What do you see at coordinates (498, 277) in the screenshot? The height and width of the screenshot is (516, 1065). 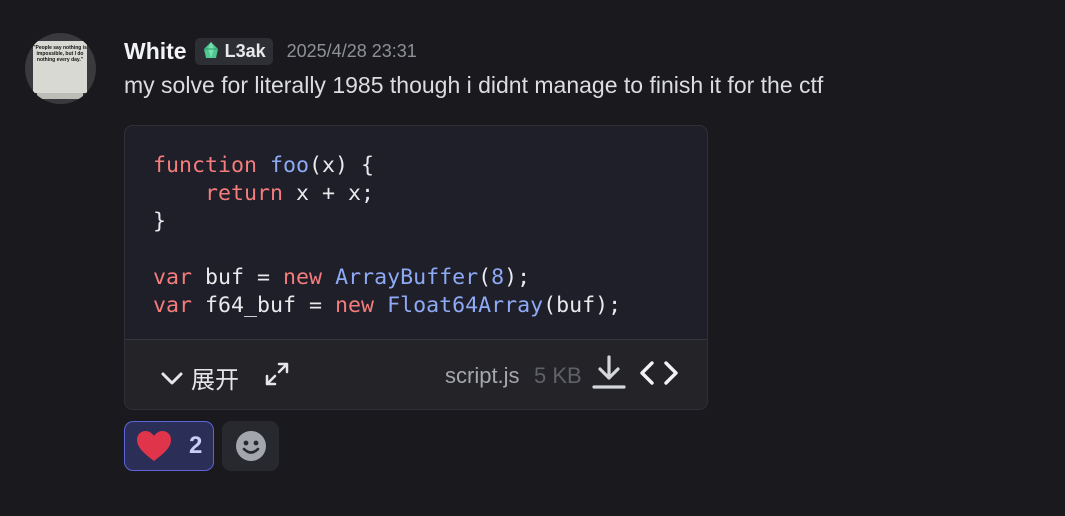 I see `code-token: 8` at bounding box center [498, 277].